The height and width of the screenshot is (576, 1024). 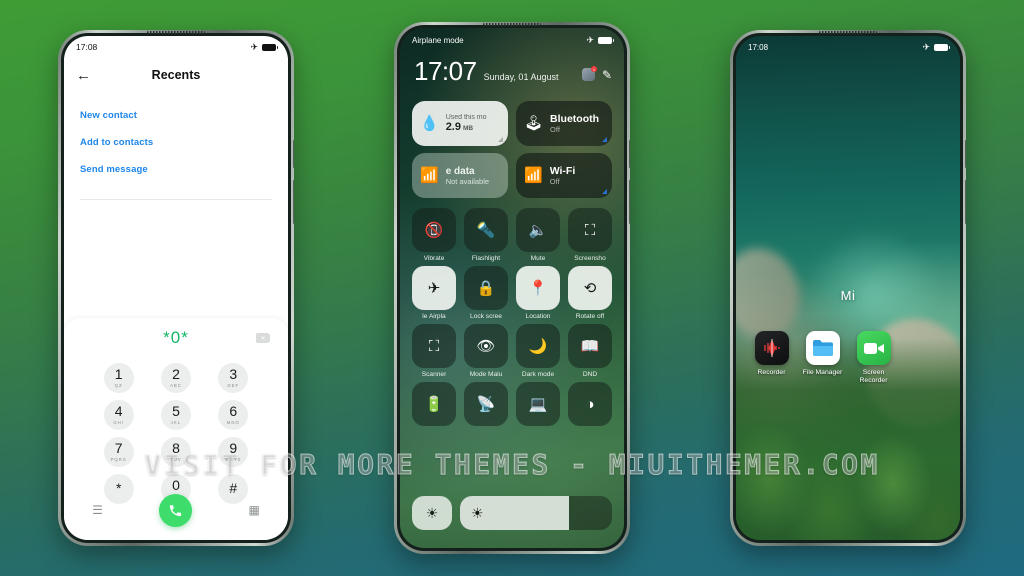 I want to click on clock-time: 17:07, so click(x=445, y=71).